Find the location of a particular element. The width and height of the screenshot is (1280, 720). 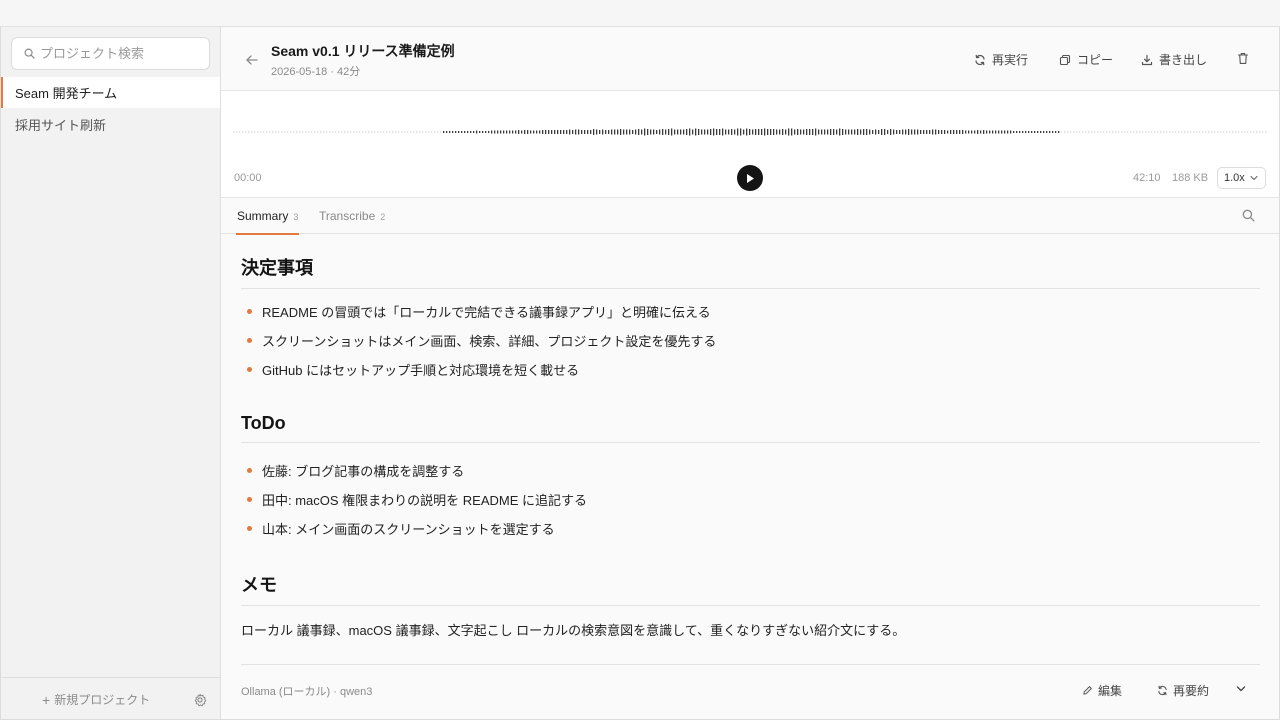

new-project-button: + 新規プロジェクト is located at coordinates (96, 699).